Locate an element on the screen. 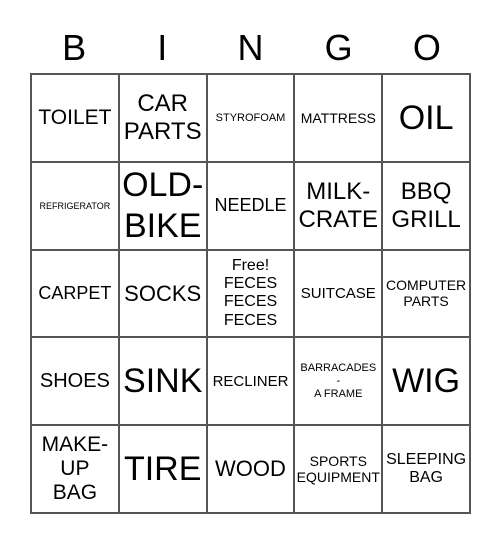 This screenshot has width=500, height=544. bingo-cell: NEEDLE is located at coordinates (250, 205).